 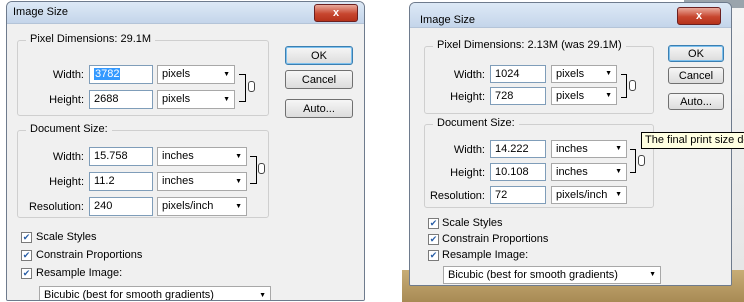 I want to click on pixel-width-selected-text: 3782, so click(x=107, y=74).